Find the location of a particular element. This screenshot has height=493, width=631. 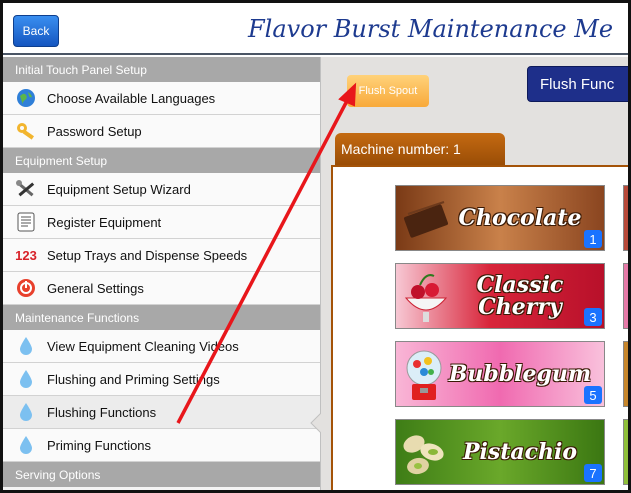

sidebar-item-label: Choose Available Languages is located at coordinates (131, 98).